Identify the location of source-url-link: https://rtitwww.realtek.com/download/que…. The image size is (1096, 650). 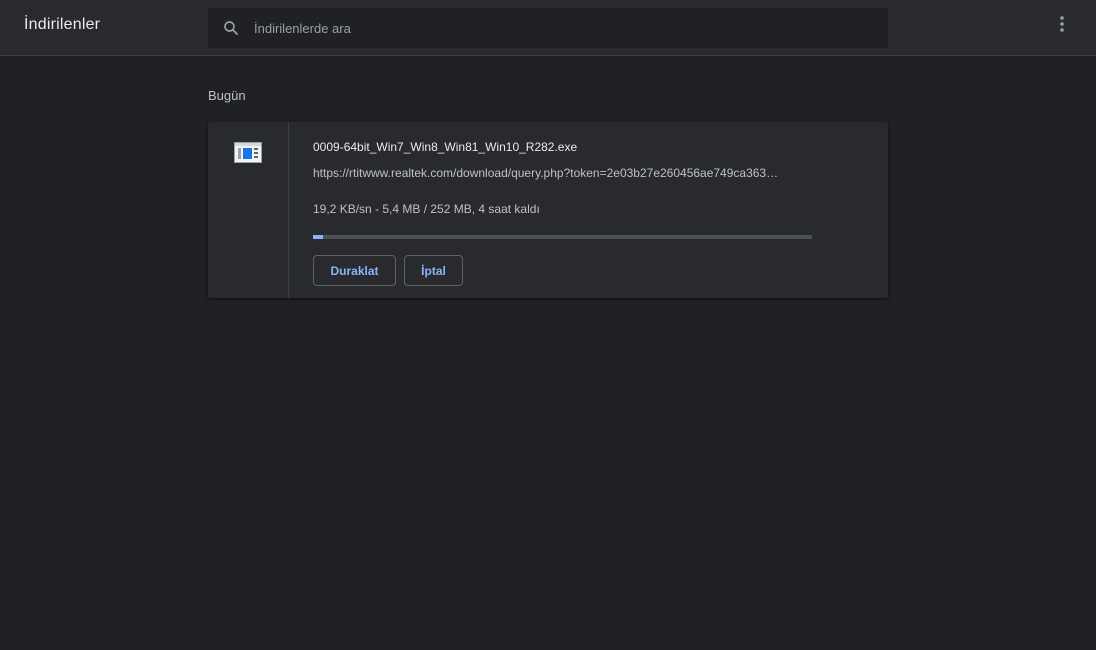
(563, 173).